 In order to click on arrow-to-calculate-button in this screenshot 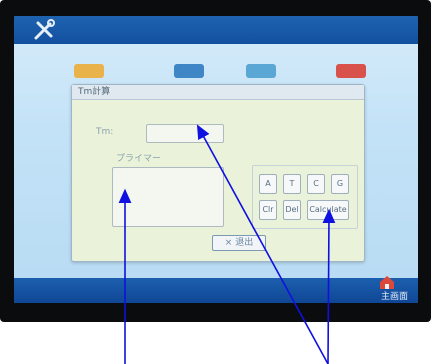, I will do `click(329, 286)`.